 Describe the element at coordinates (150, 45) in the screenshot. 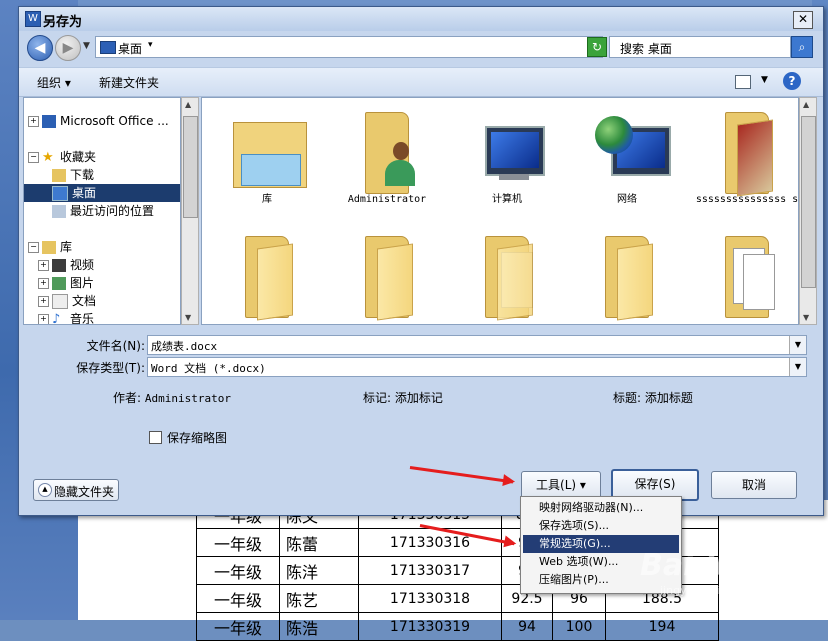

I see `chevron-down-icon: ▾` at that location.